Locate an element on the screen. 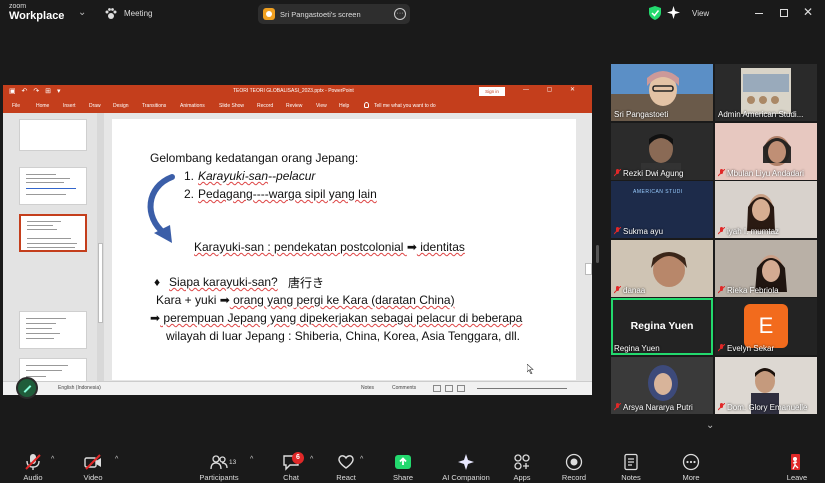 Image resolution: width=825 pixels, height=483 pixels. react-options-icon: ^ is located at coordinates (361, 459).